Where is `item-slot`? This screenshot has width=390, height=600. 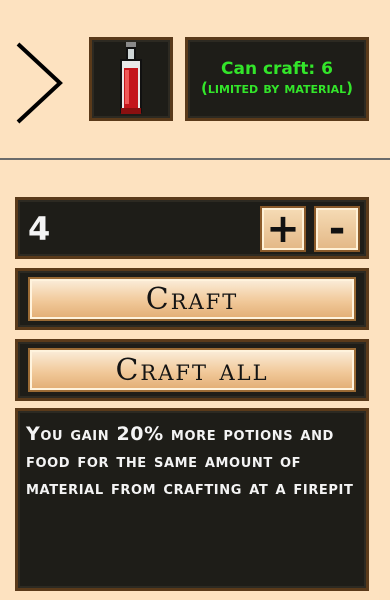 item-slot is located at coordinates (131, 79).